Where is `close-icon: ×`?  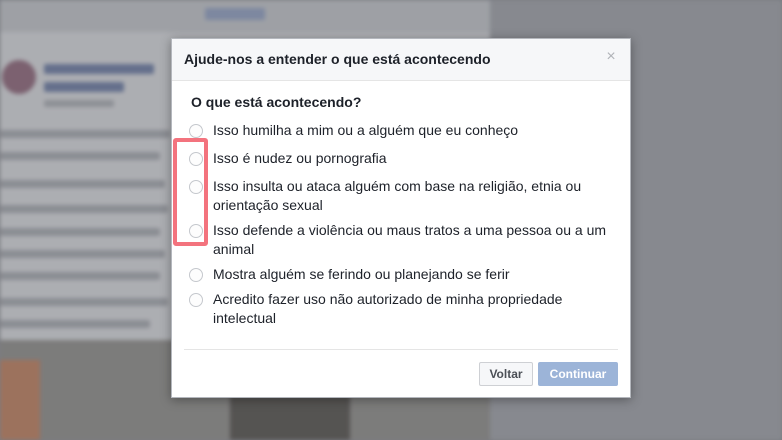 close-icon: × is located at coordinates (611, 57).